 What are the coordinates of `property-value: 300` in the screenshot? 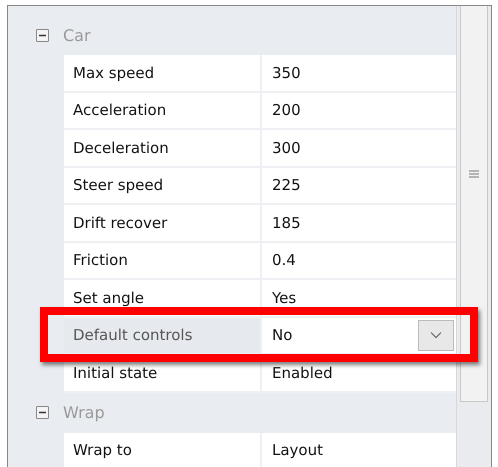 It's located at (286, 147).